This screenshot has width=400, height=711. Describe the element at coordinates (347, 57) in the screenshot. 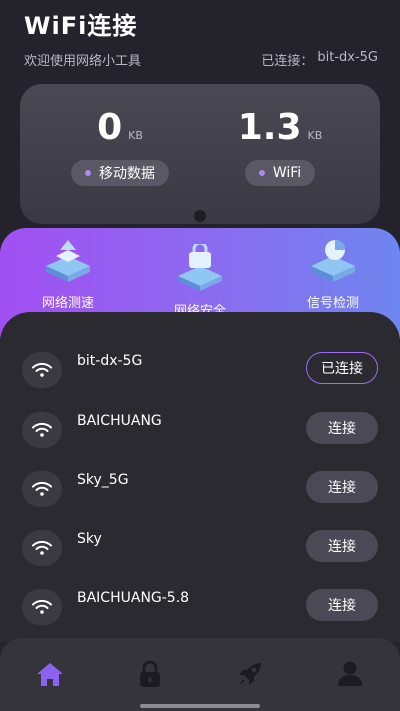

I see `connected-ssid: bit-dx-5G` at that location.